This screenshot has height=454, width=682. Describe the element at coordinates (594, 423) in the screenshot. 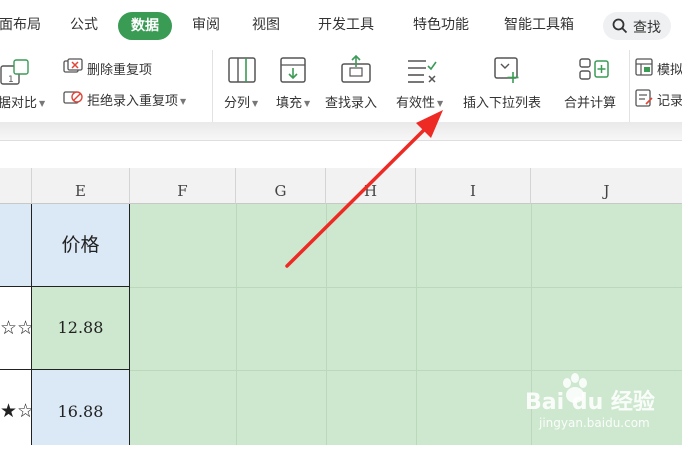

I see `watermark-url: jingyan.baidu.com` at that location.